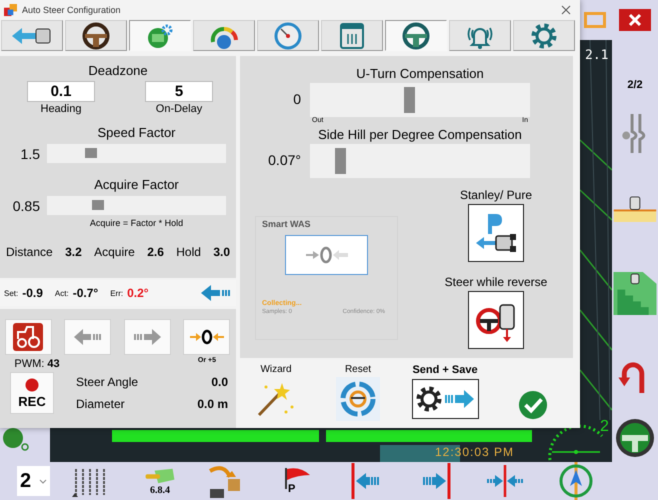  Describe the element at coordinates (352, 36) in the screenshot. I see `panel-icon` at that location.